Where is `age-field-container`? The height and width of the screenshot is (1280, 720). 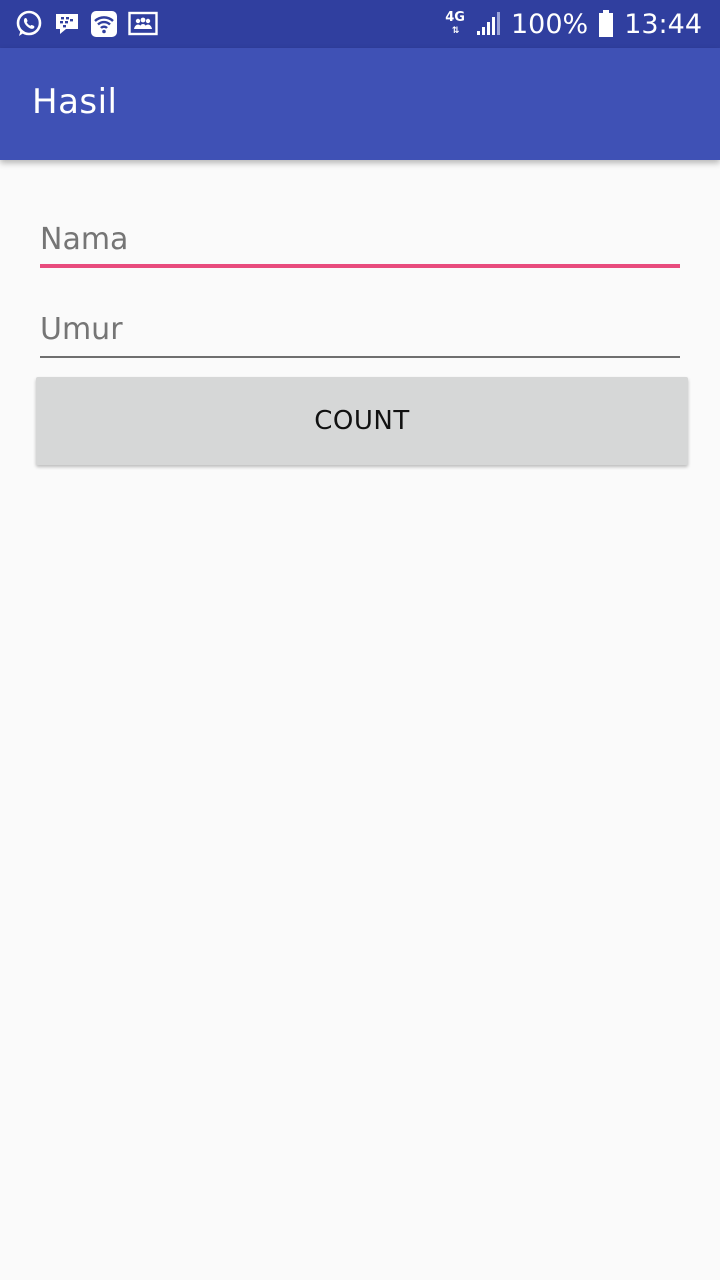 age-field-container is located at coordinates (360, 331).